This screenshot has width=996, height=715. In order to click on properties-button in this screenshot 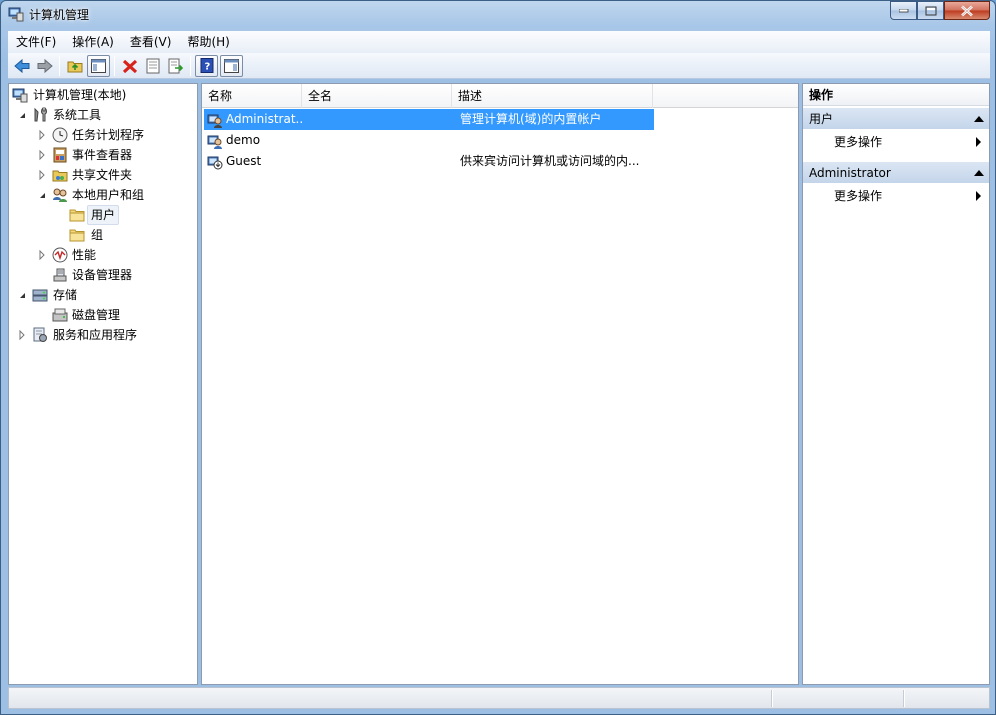, I will do `click(152, 66)`.